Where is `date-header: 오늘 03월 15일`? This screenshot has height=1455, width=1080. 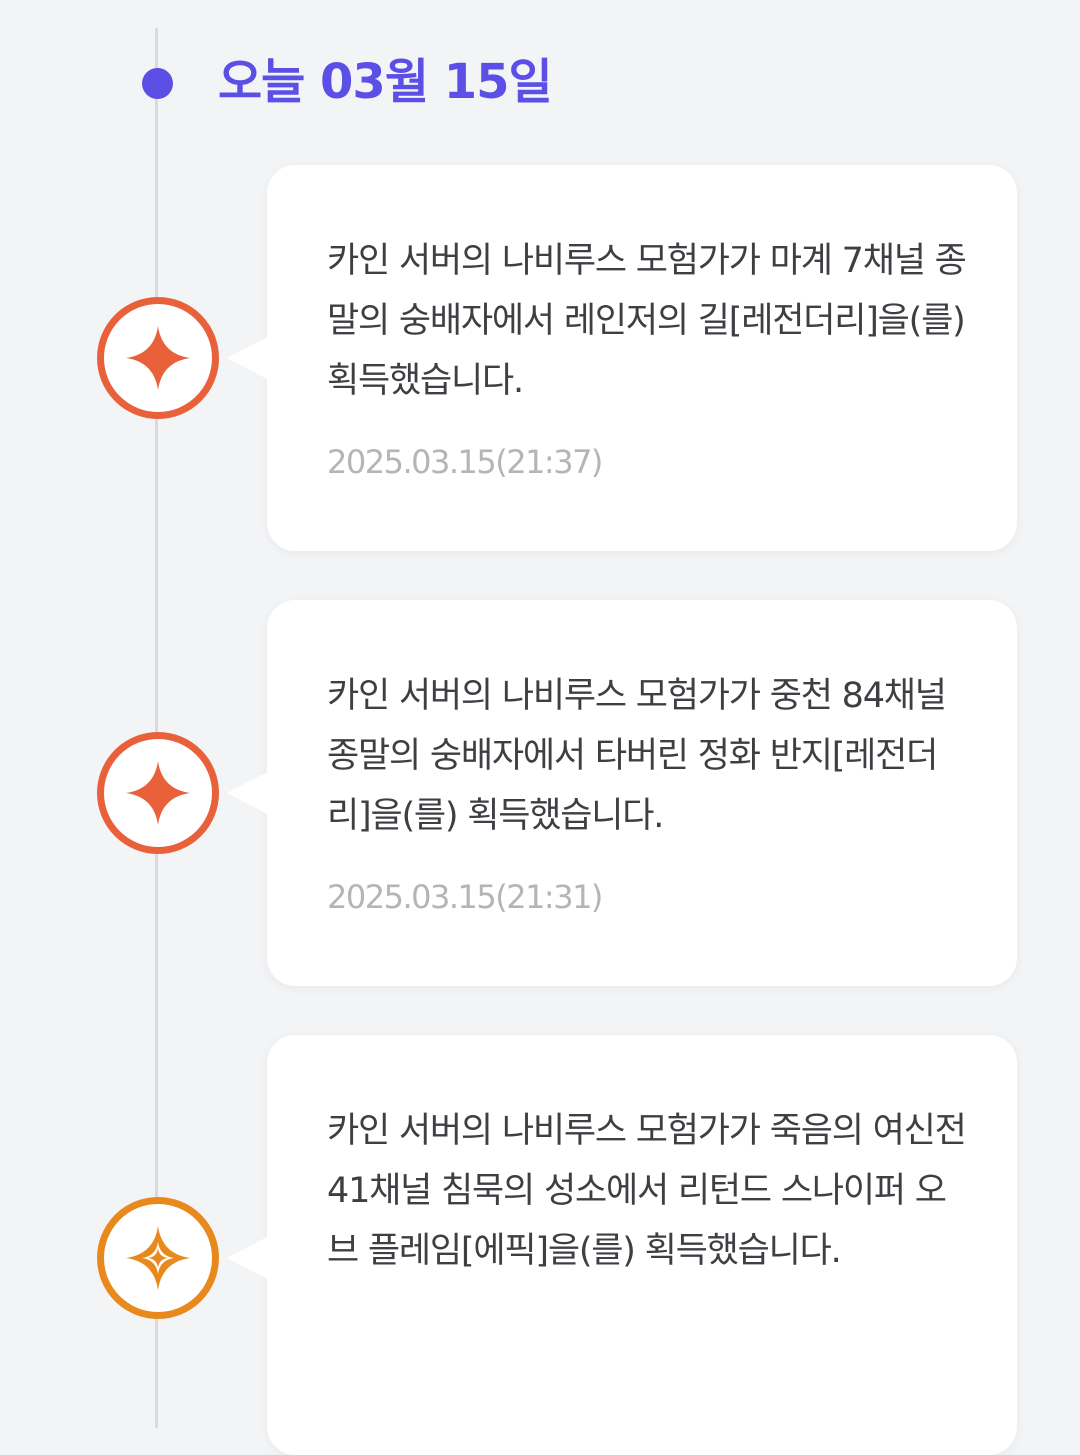 date-header: 오늘 03월 15일 is located at coordinates (385, 82).